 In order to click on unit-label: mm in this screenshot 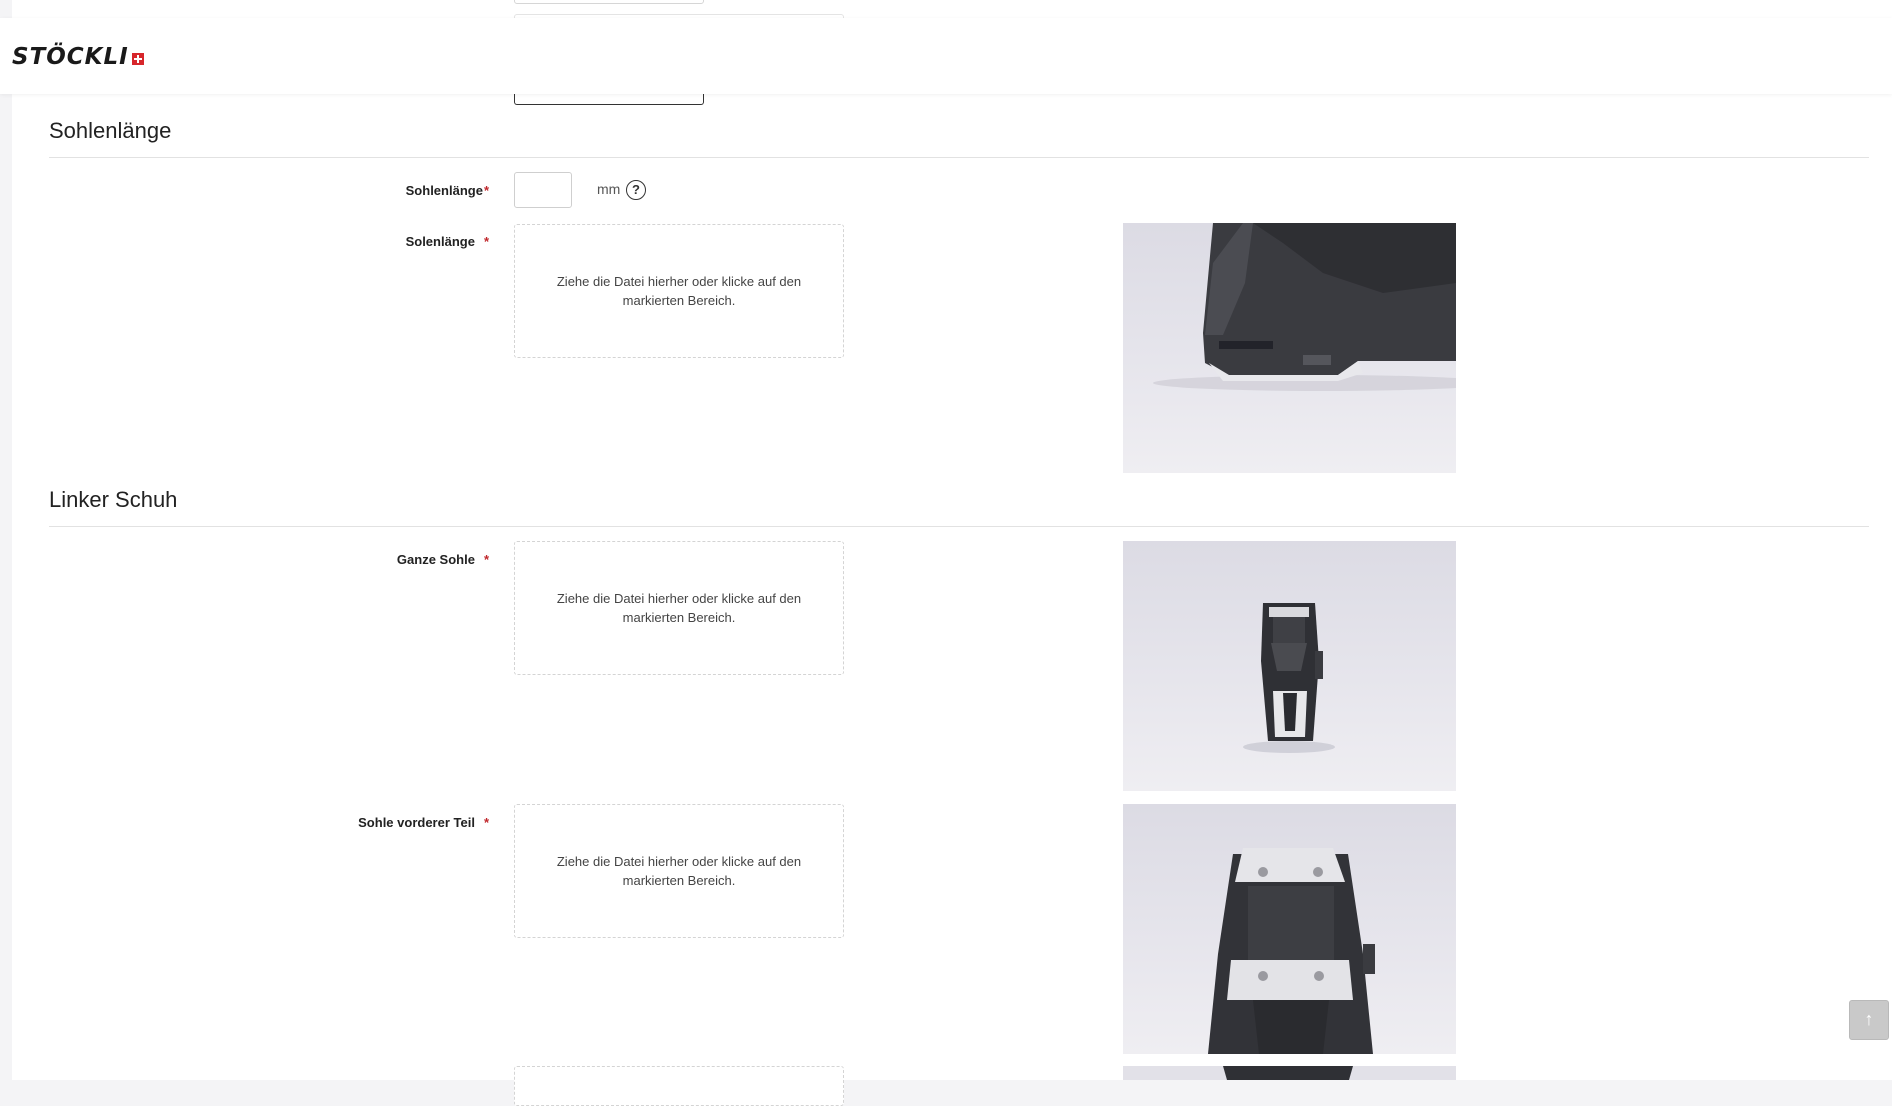, I will do `click(609, 189)`.